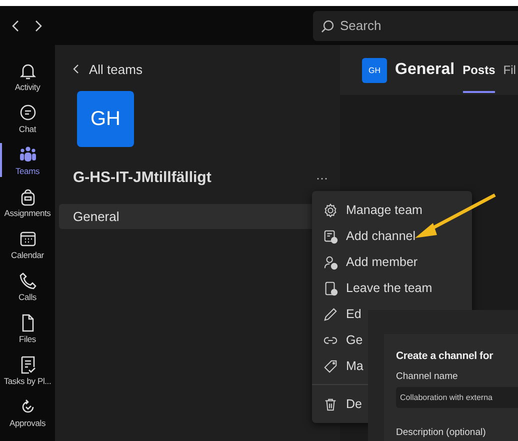 The image size is (518, 441). What do you see at coordinates (425, 70) in the screenshot?
I see `channel-title: General` at bounding box center [425, 70].